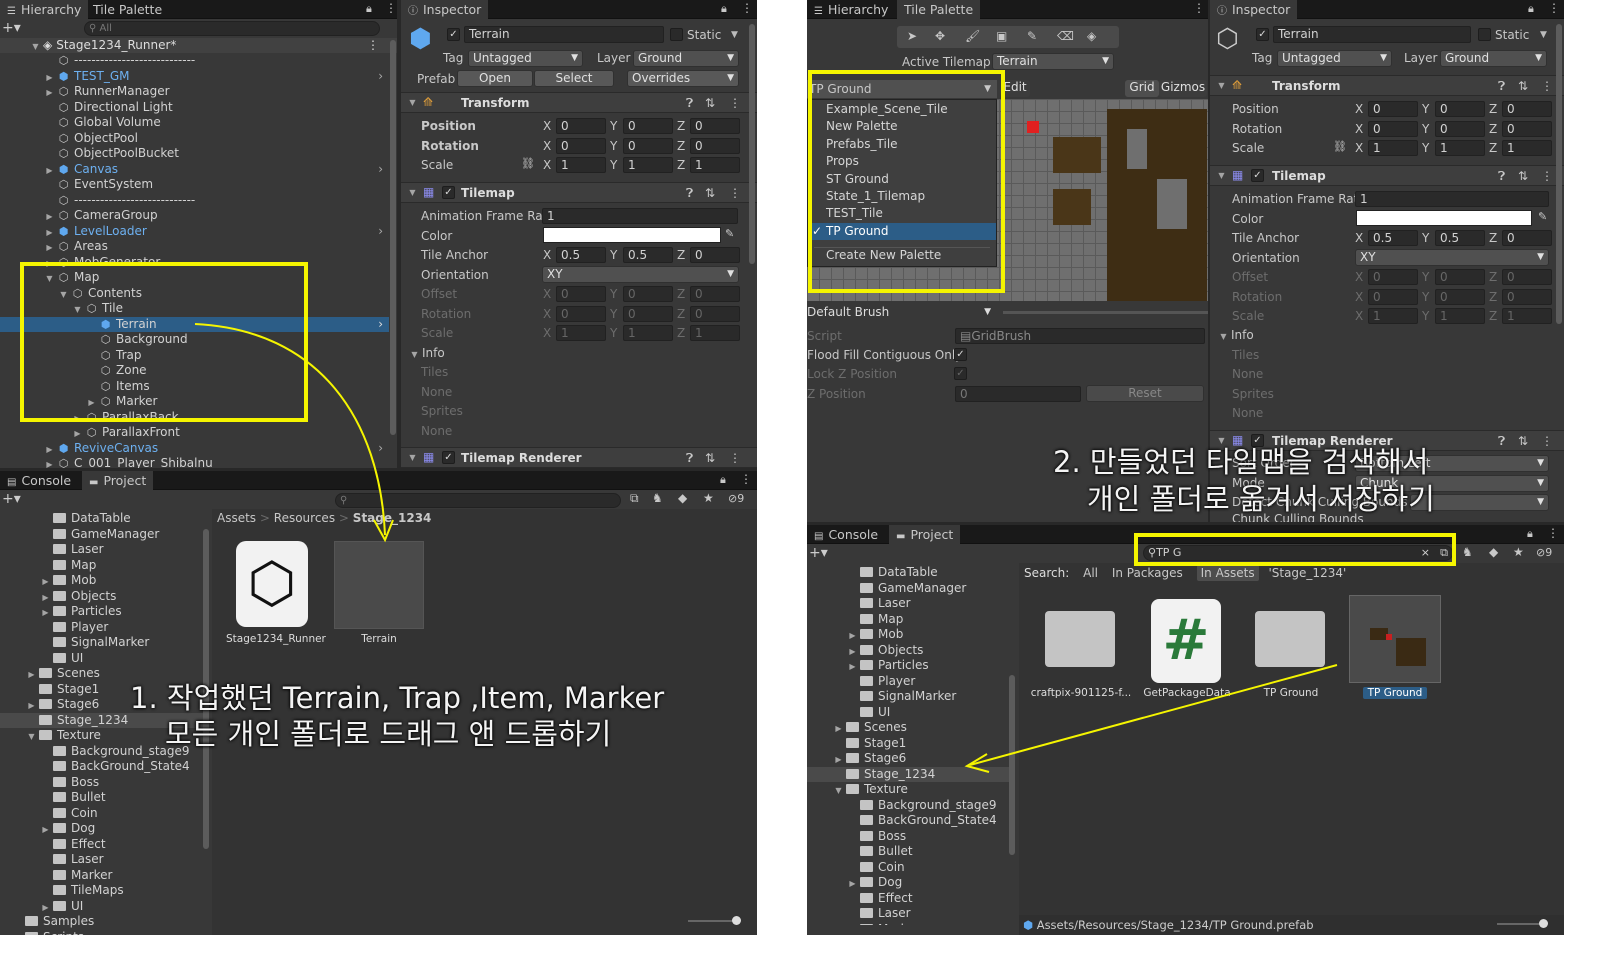  Describe the element at coordinates (102, 829) in the screenshot. I see `folder-tree-item: ▶ Dog` at that location.